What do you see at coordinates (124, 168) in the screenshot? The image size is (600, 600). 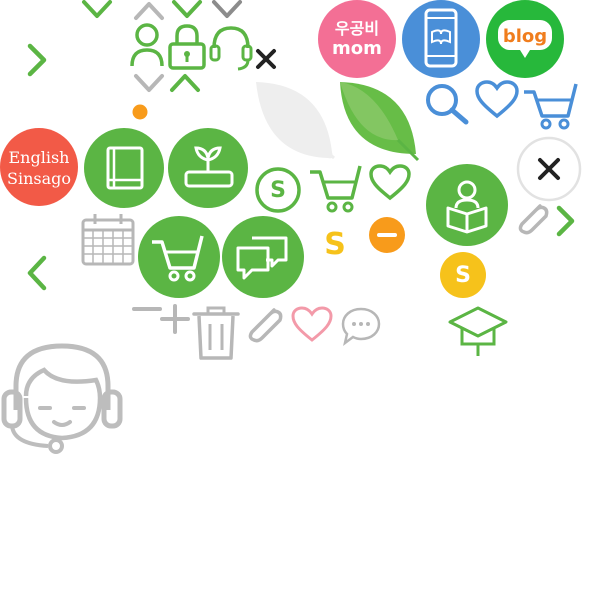 I see `book-badge` at bounding box center [124, 168].